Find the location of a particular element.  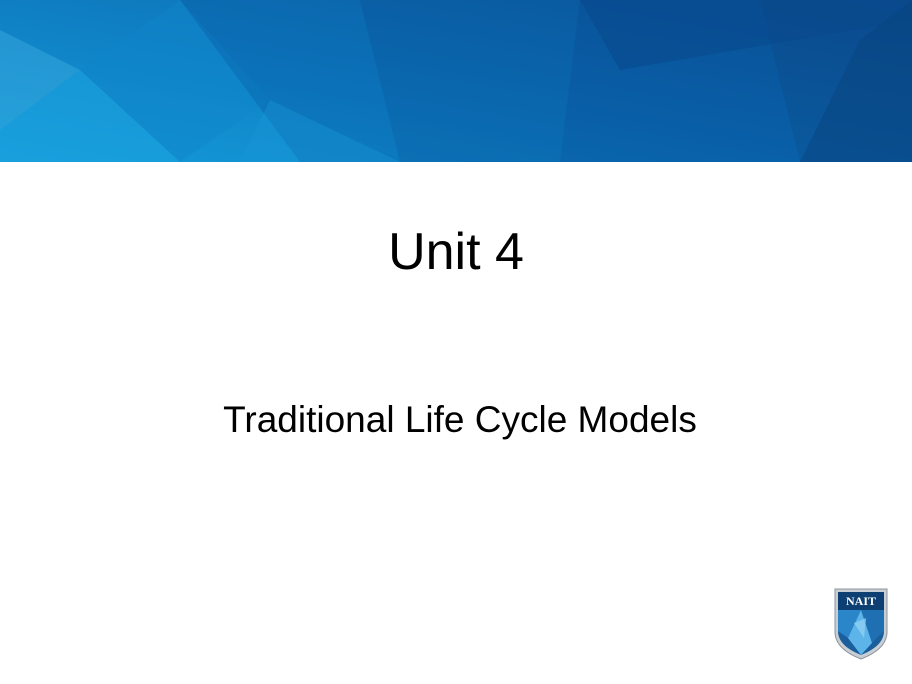

slide-subtitle: Traditional Life Cycle Models is located at coordinates (460, 419).